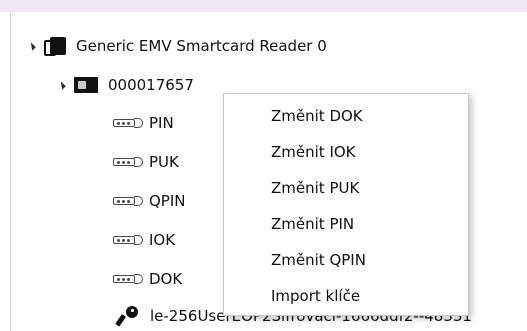 This screenshot has width=527, height=331. I want to click on tree-node-reader: Generic EMV Smartcard Reader 0, so click(177, 46).